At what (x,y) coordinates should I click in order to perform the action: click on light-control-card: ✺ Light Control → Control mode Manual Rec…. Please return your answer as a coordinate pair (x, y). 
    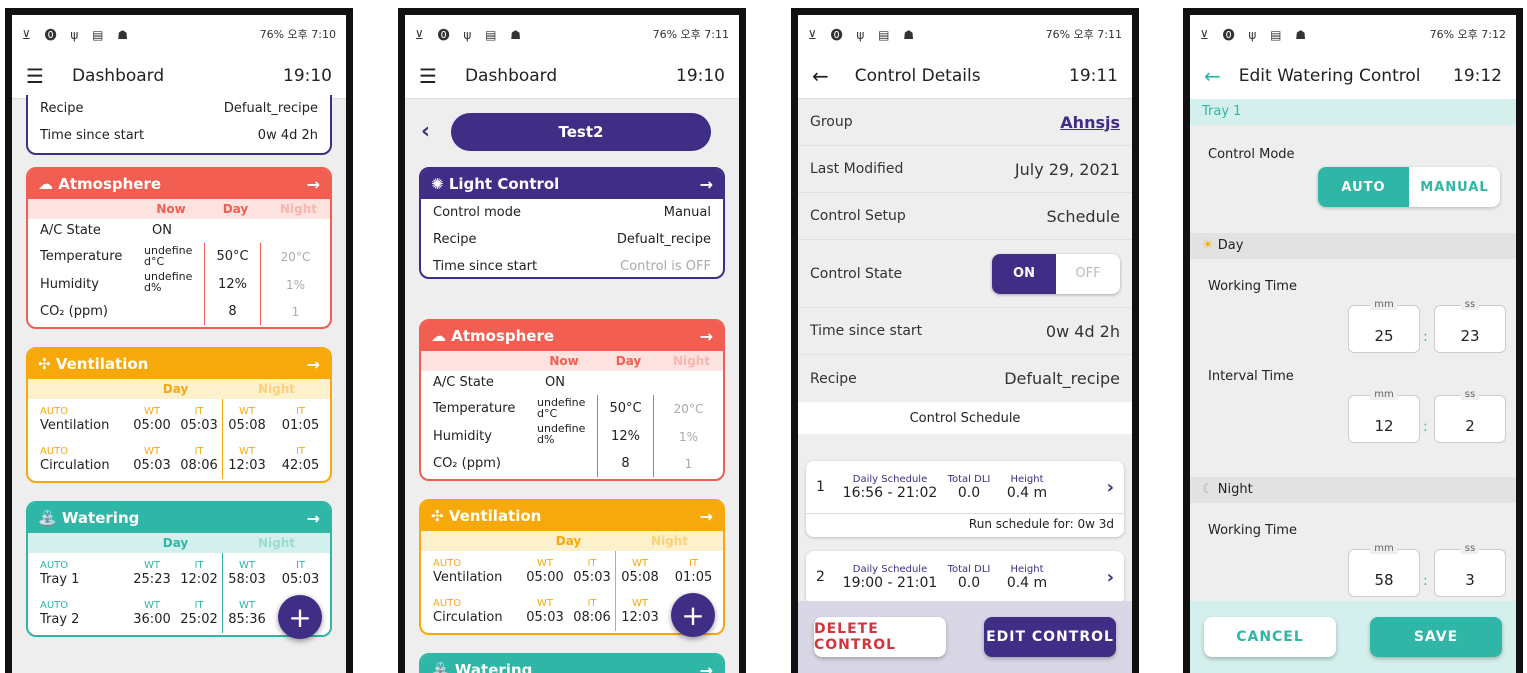
    Looking at the image, I should click on (572, 223).